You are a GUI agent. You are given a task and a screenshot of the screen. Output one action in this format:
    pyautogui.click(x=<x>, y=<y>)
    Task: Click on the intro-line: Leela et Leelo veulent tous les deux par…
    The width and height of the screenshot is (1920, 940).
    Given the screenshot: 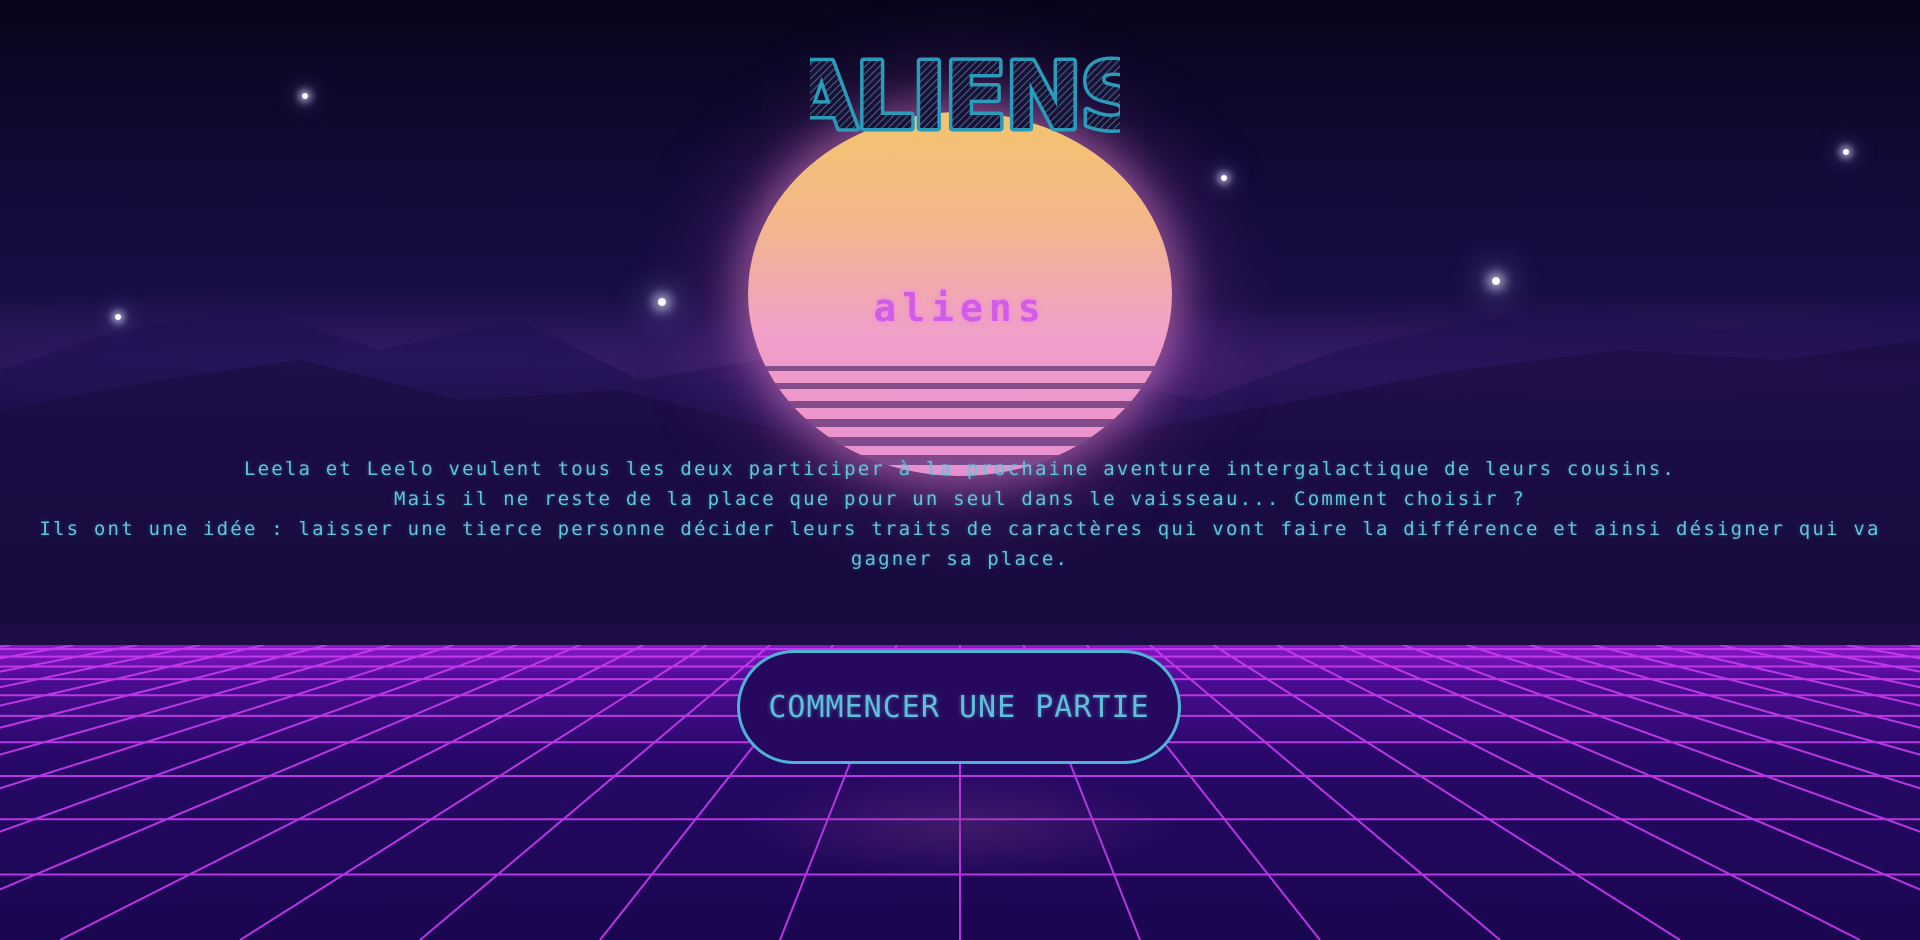 What is the action you would take?
    pyautogui.click(x=960, y=469)
    